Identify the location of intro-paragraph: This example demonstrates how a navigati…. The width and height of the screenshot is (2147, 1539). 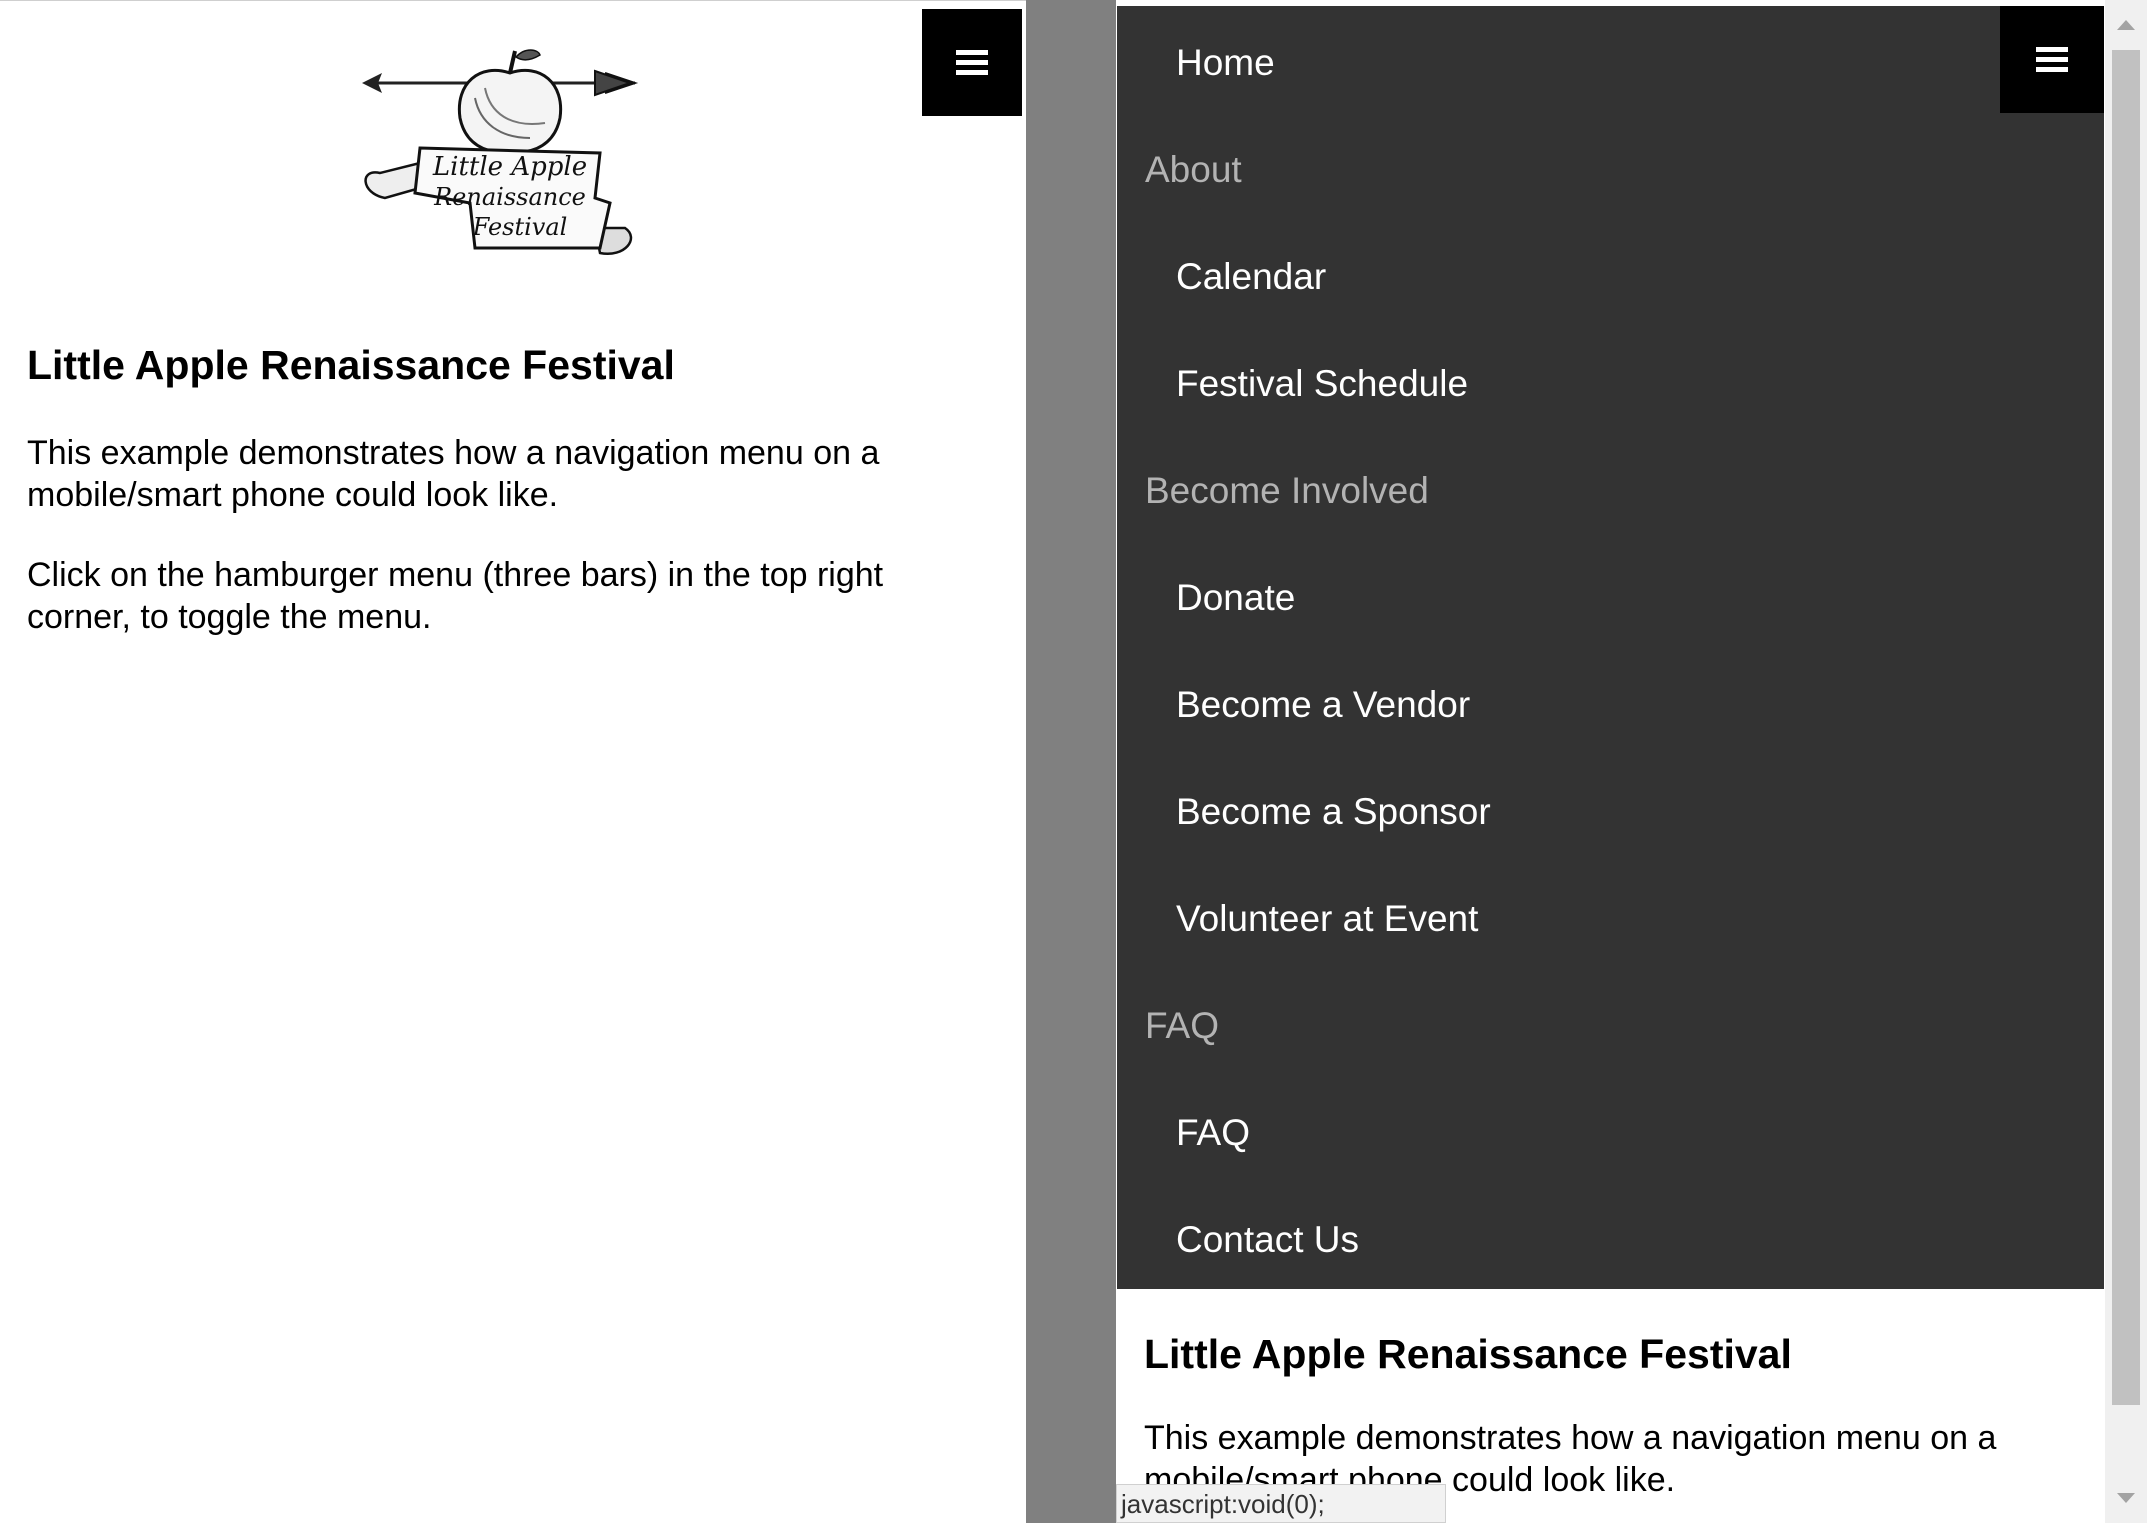
(453, 474).